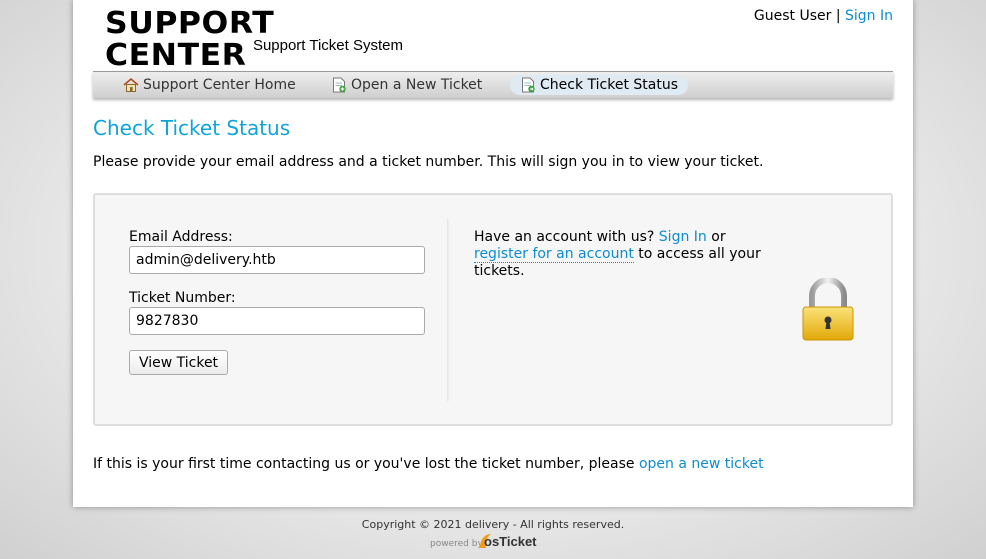 This screenshot has height=559, width=986. What do you see at coordinates (219, 85) in the screenshot?
I see `nav-label-home: Support Center Home` at bounding box center [219, 85].